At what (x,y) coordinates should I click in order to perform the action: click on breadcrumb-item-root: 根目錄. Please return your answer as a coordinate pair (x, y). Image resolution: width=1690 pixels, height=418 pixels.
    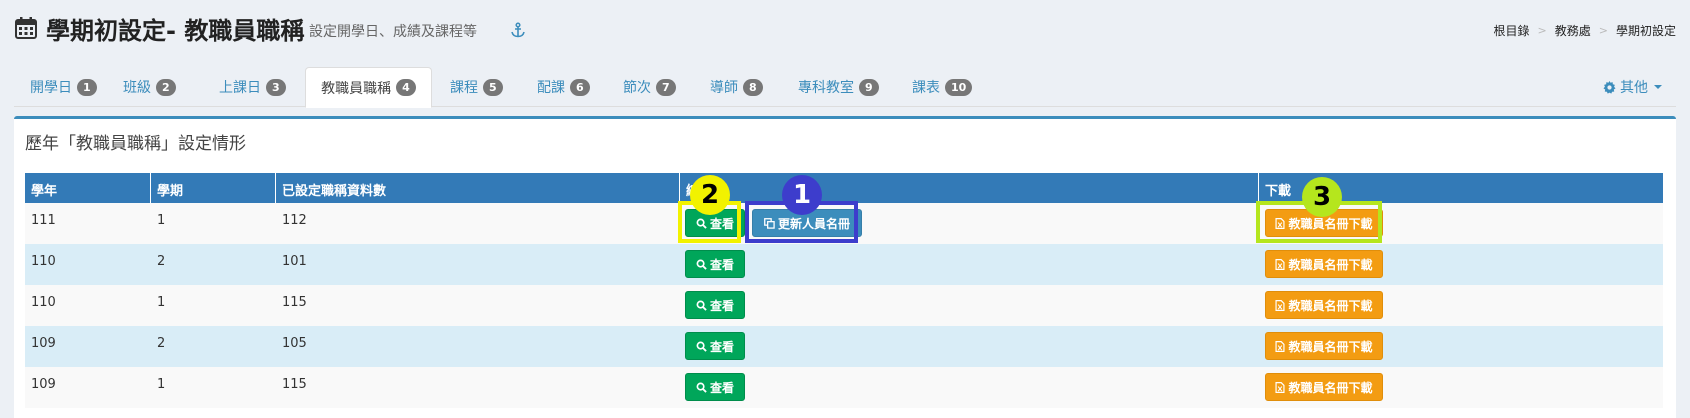
    Looking at the image, I should click on (1512, 30).